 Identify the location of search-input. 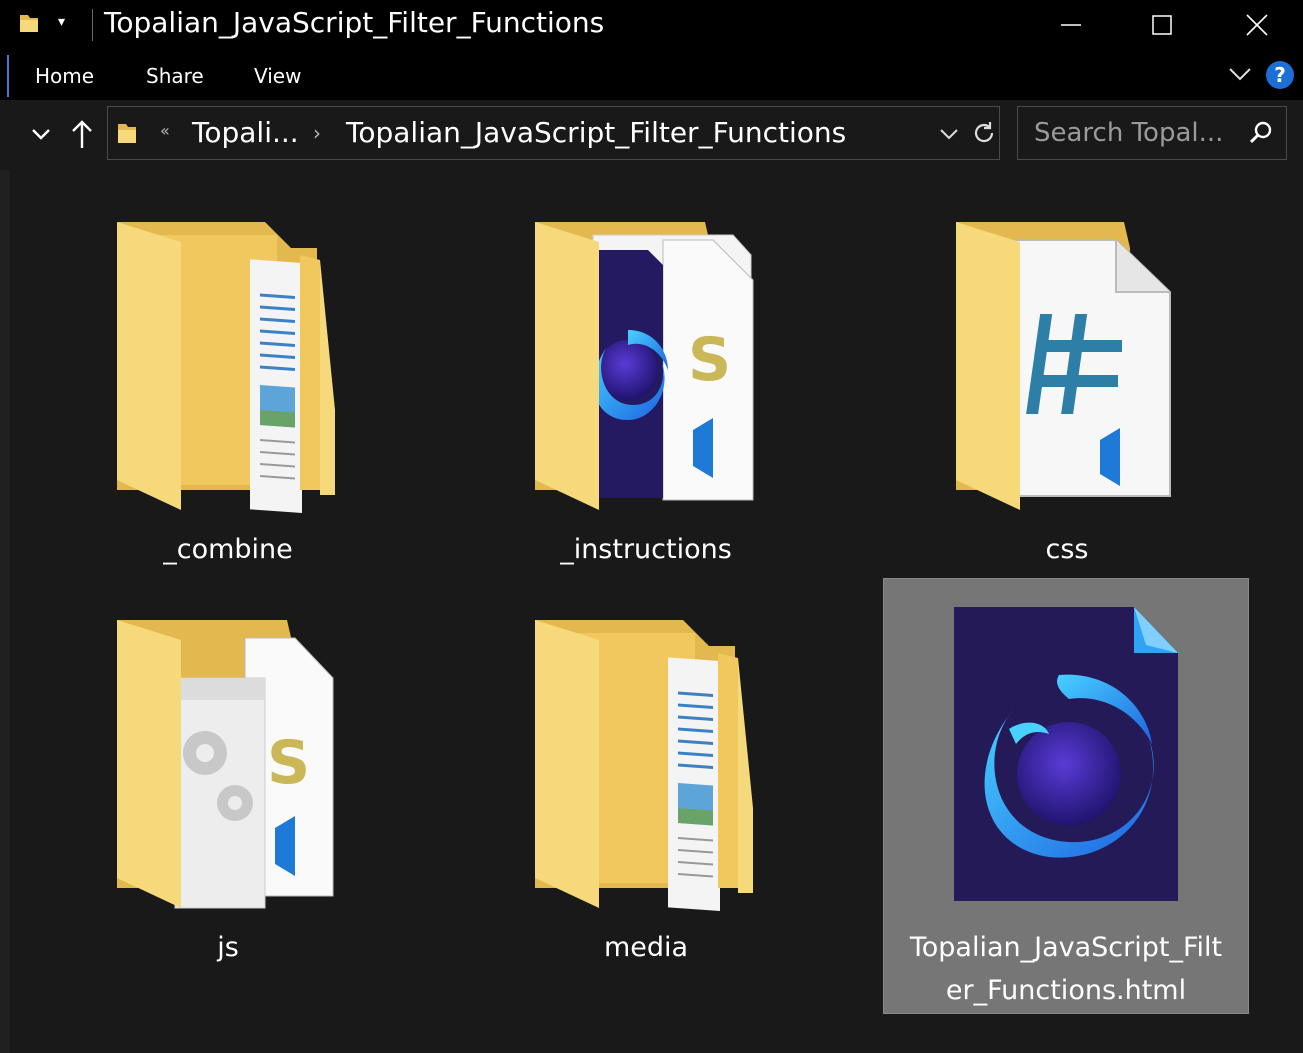
(1133, 133).